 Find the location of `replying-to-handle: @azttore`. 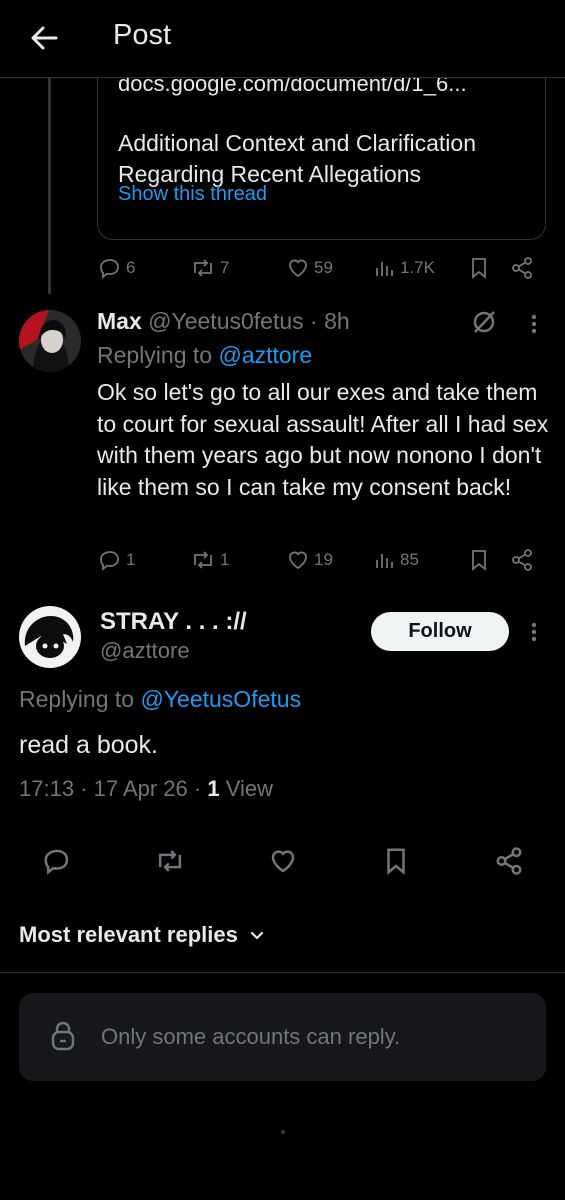

replying-to-handle: @azttore is located at coordinates (265, 355).